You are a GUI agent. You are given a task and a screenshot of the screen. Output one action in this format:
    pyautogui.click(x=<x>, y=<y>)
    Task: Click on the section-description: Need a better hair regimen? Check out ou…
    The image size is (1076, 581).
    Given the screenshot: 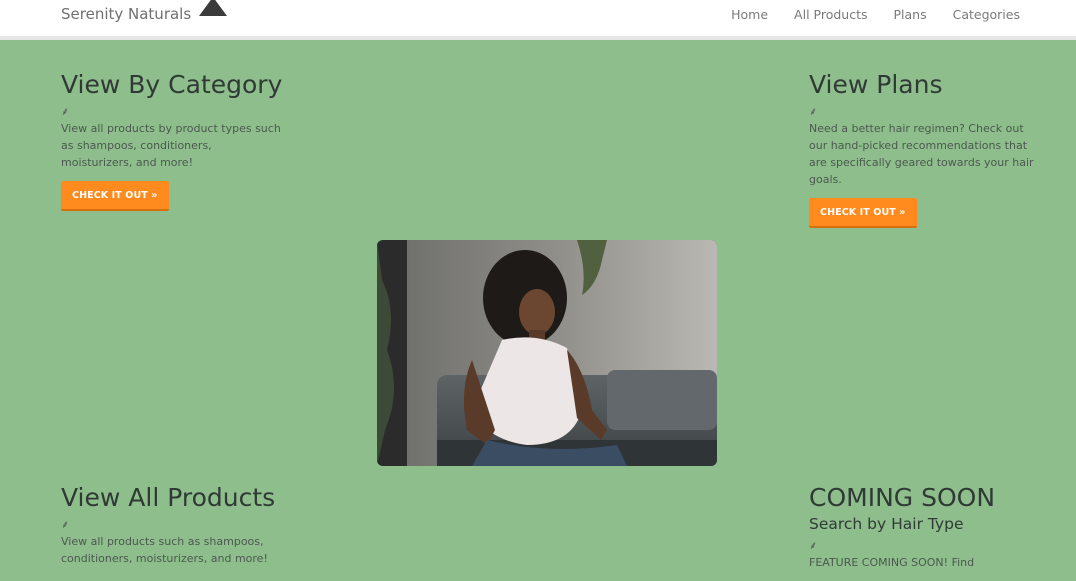 What is the action you would take?
    pyautogui.click(x=921, y=154)
    